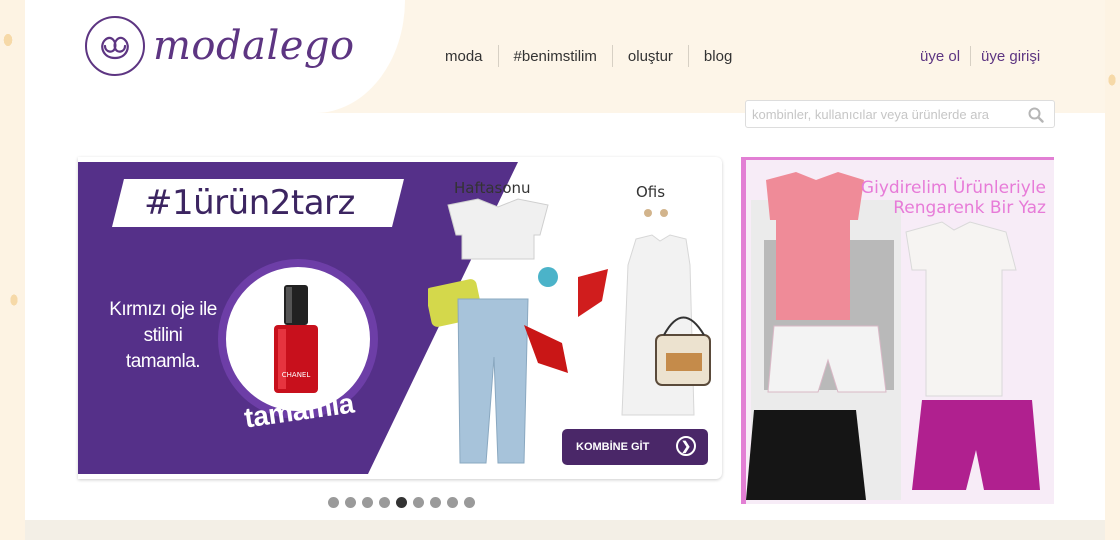  Describe the element at coordinates (663, 315) in the screenshot. I see `ofis-outfit-image` at that location.